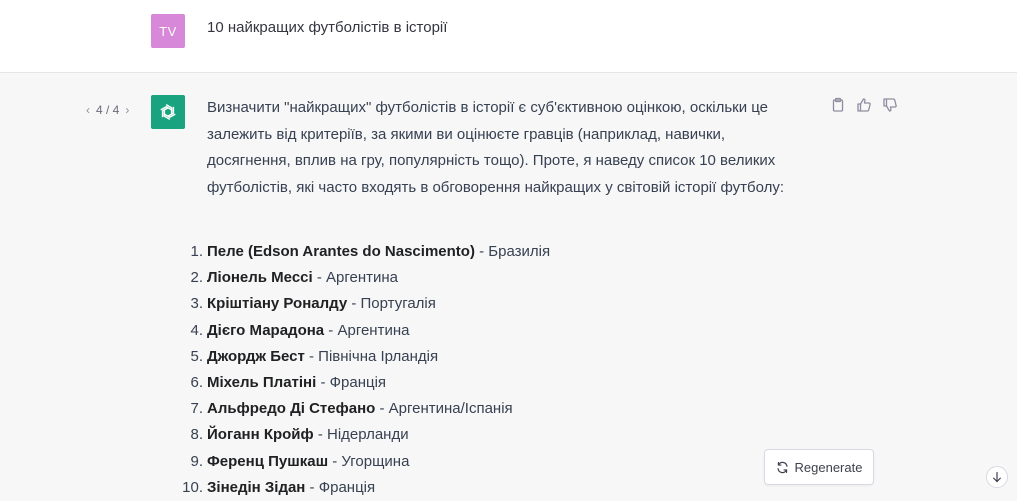  What do you see at coordinates (371, 356) in the screenshot?
I see `player-country: - Північна Ірландія` at bounding box center [371, 356].